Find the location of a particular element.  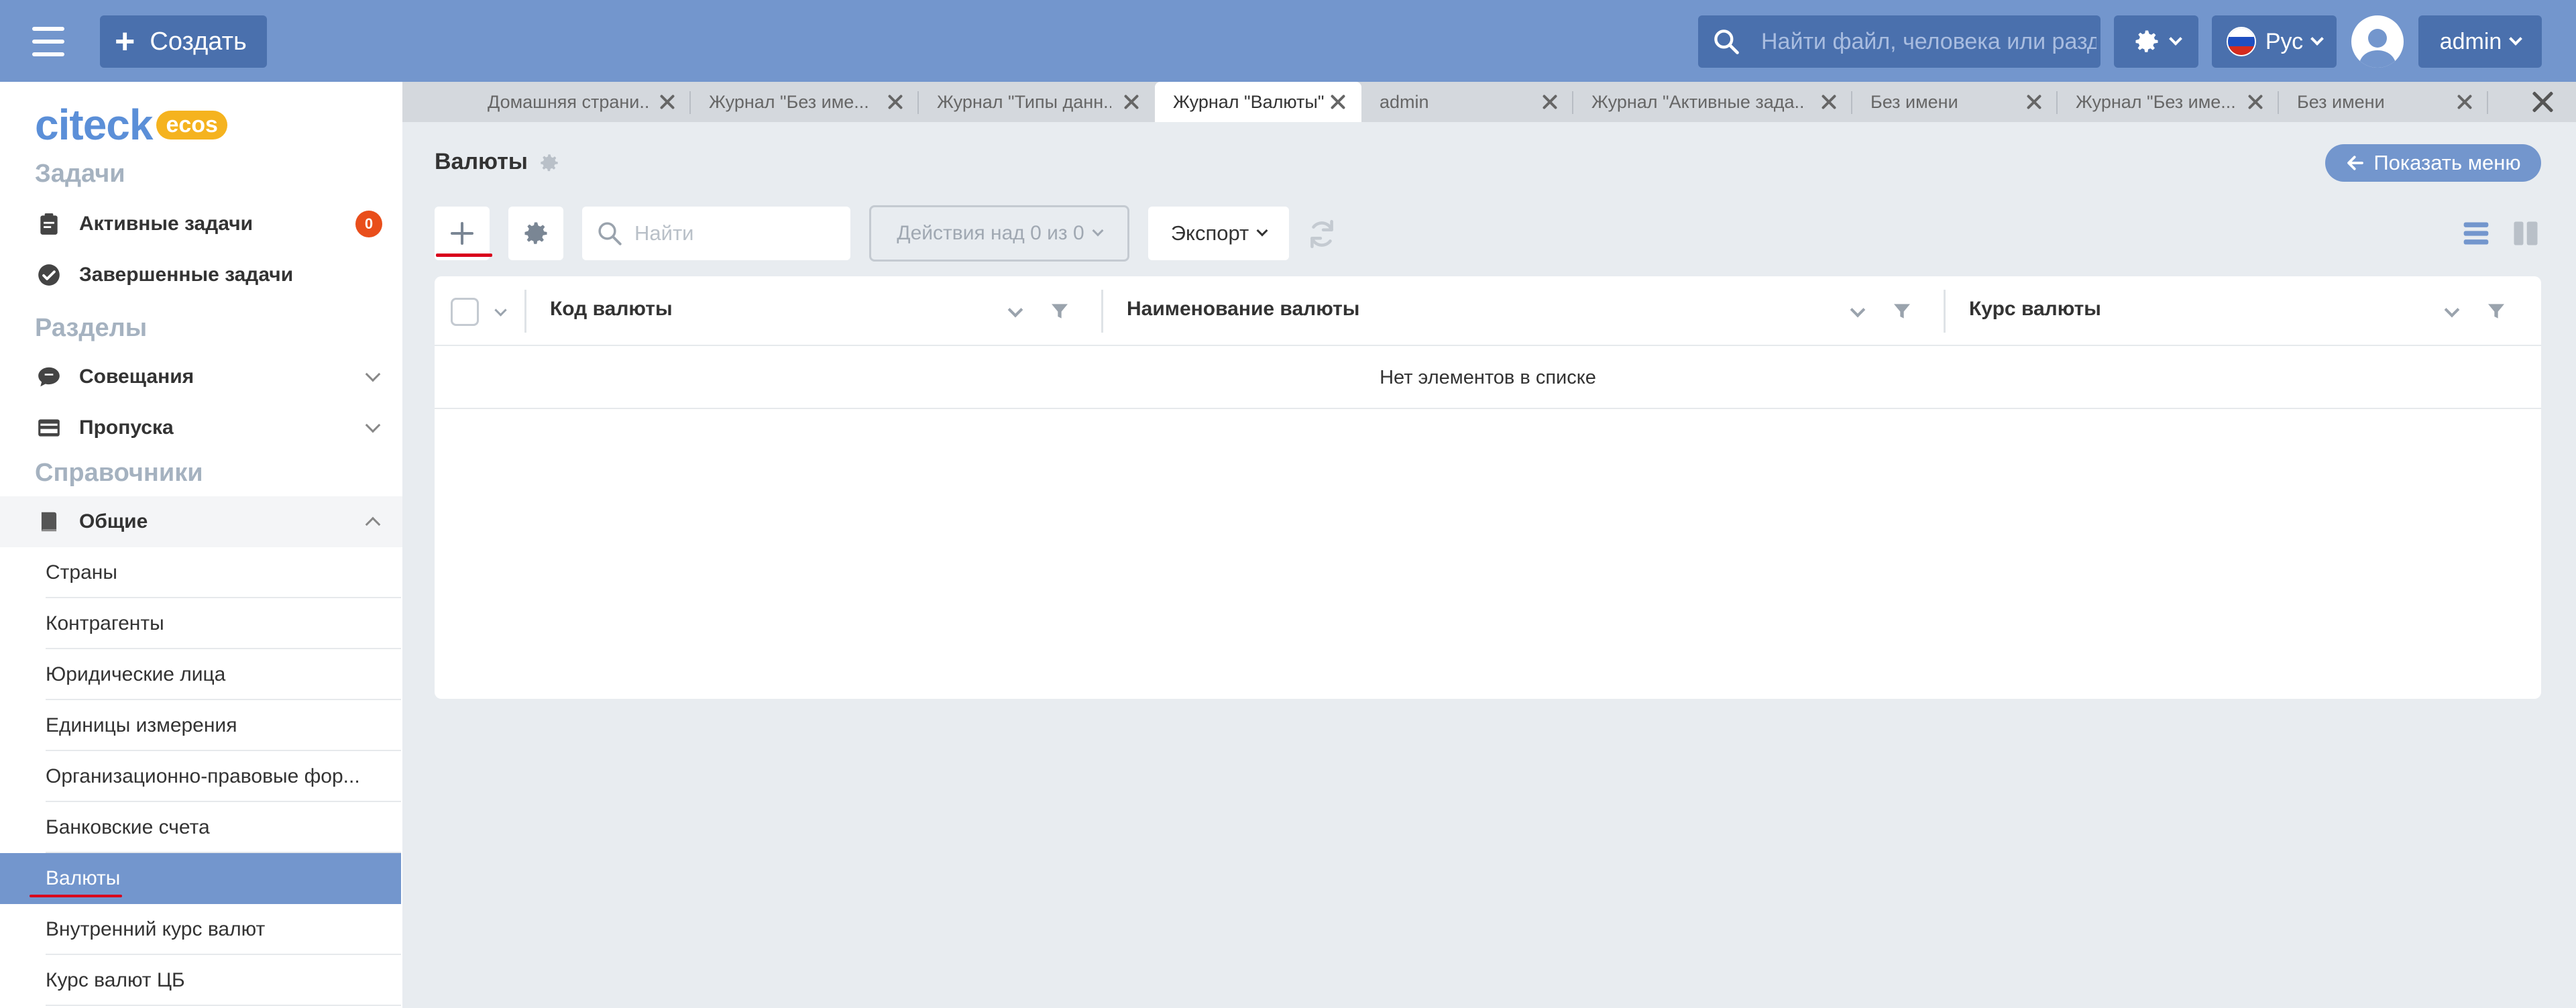

user-menu-button: admin is located at coordinates (2480, 41).